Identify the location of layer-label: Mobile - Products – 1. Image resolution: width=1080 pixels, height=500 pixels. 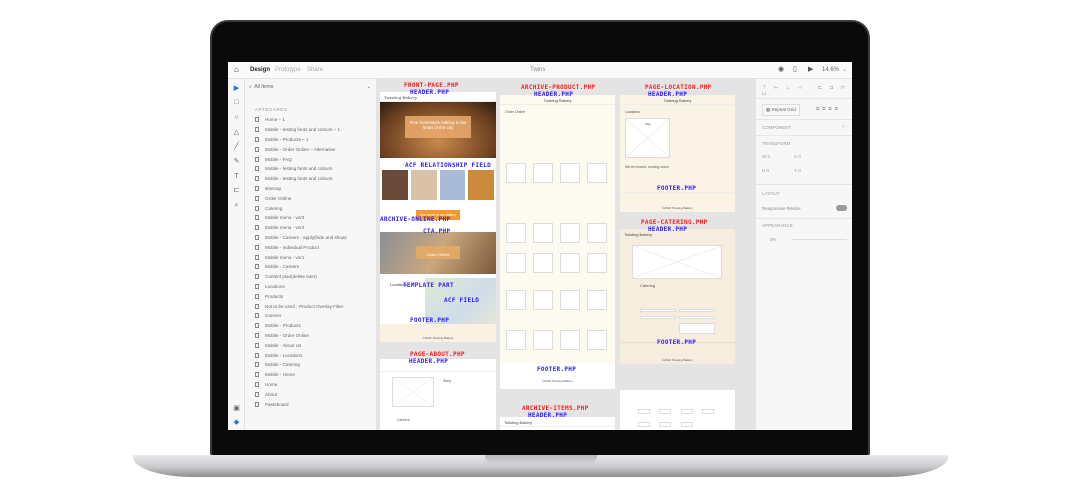
(287, 139).